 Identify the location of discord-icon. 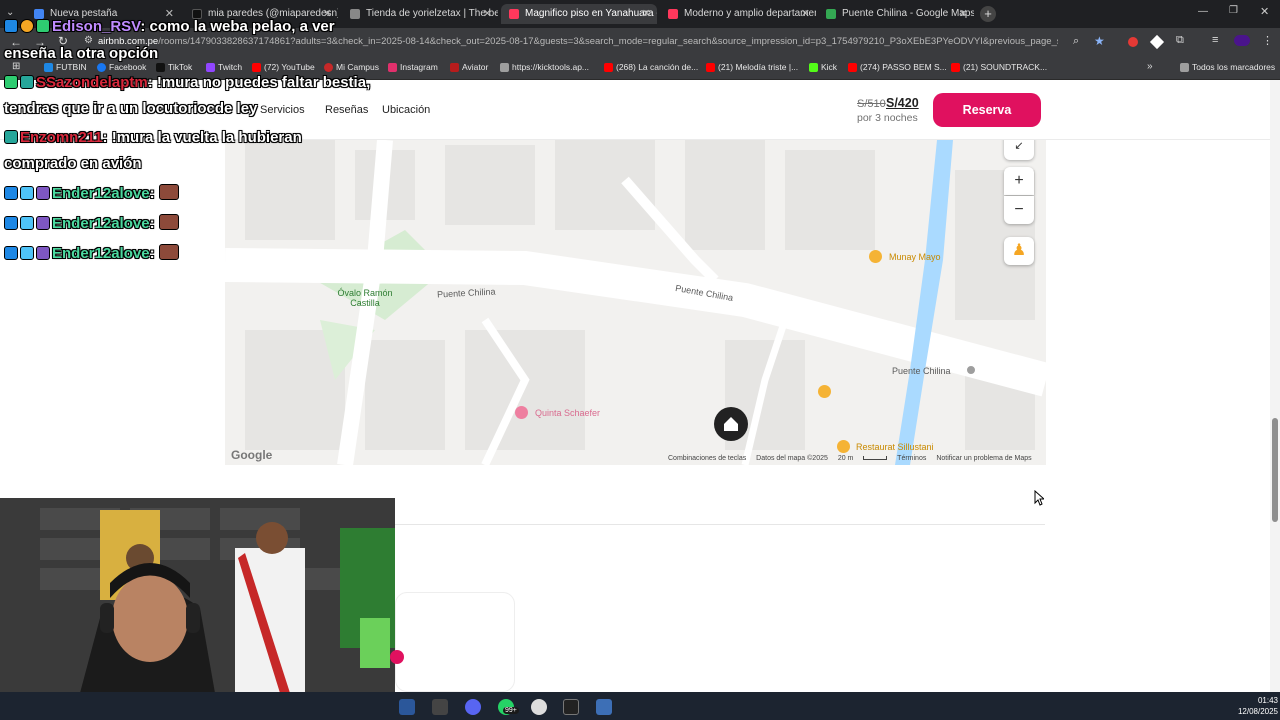
(473, 707).